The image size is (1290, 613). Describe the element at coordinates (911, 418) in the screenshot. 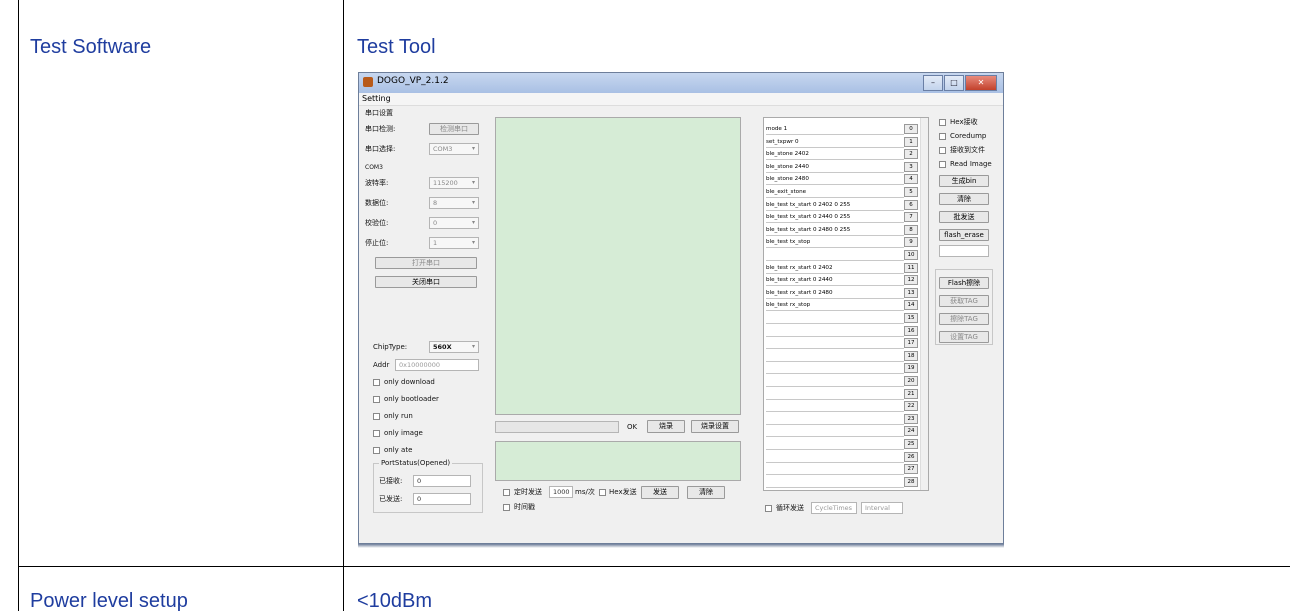

I see `command-send-button: 23` at that location.